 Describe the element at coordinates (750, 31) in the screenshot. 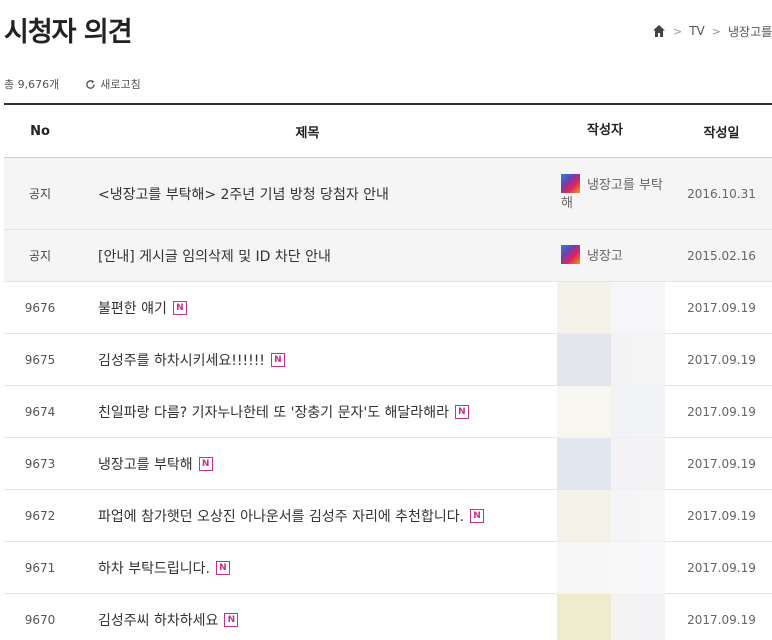

I see `breadcrumb-item-program: 냉장고를` at that location.